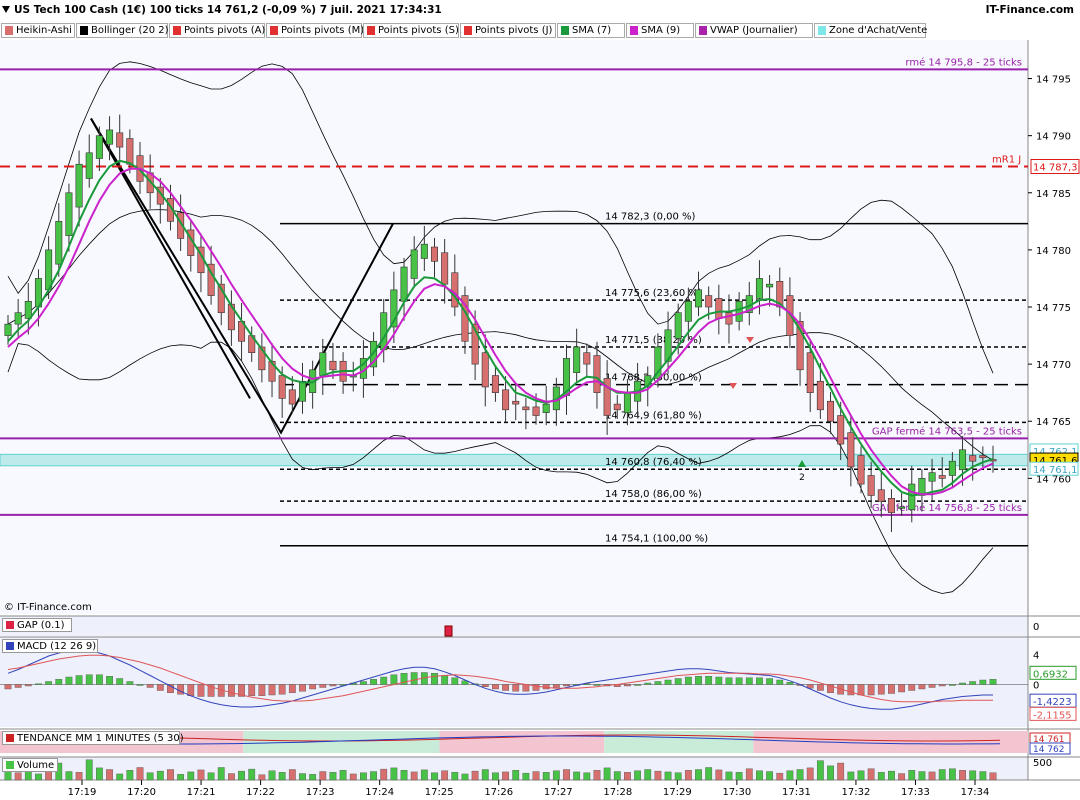 Image resolution: width=1080 pixels, height=800 pixels. I want to click on legend-item: SMA (7), so click(591, 30).